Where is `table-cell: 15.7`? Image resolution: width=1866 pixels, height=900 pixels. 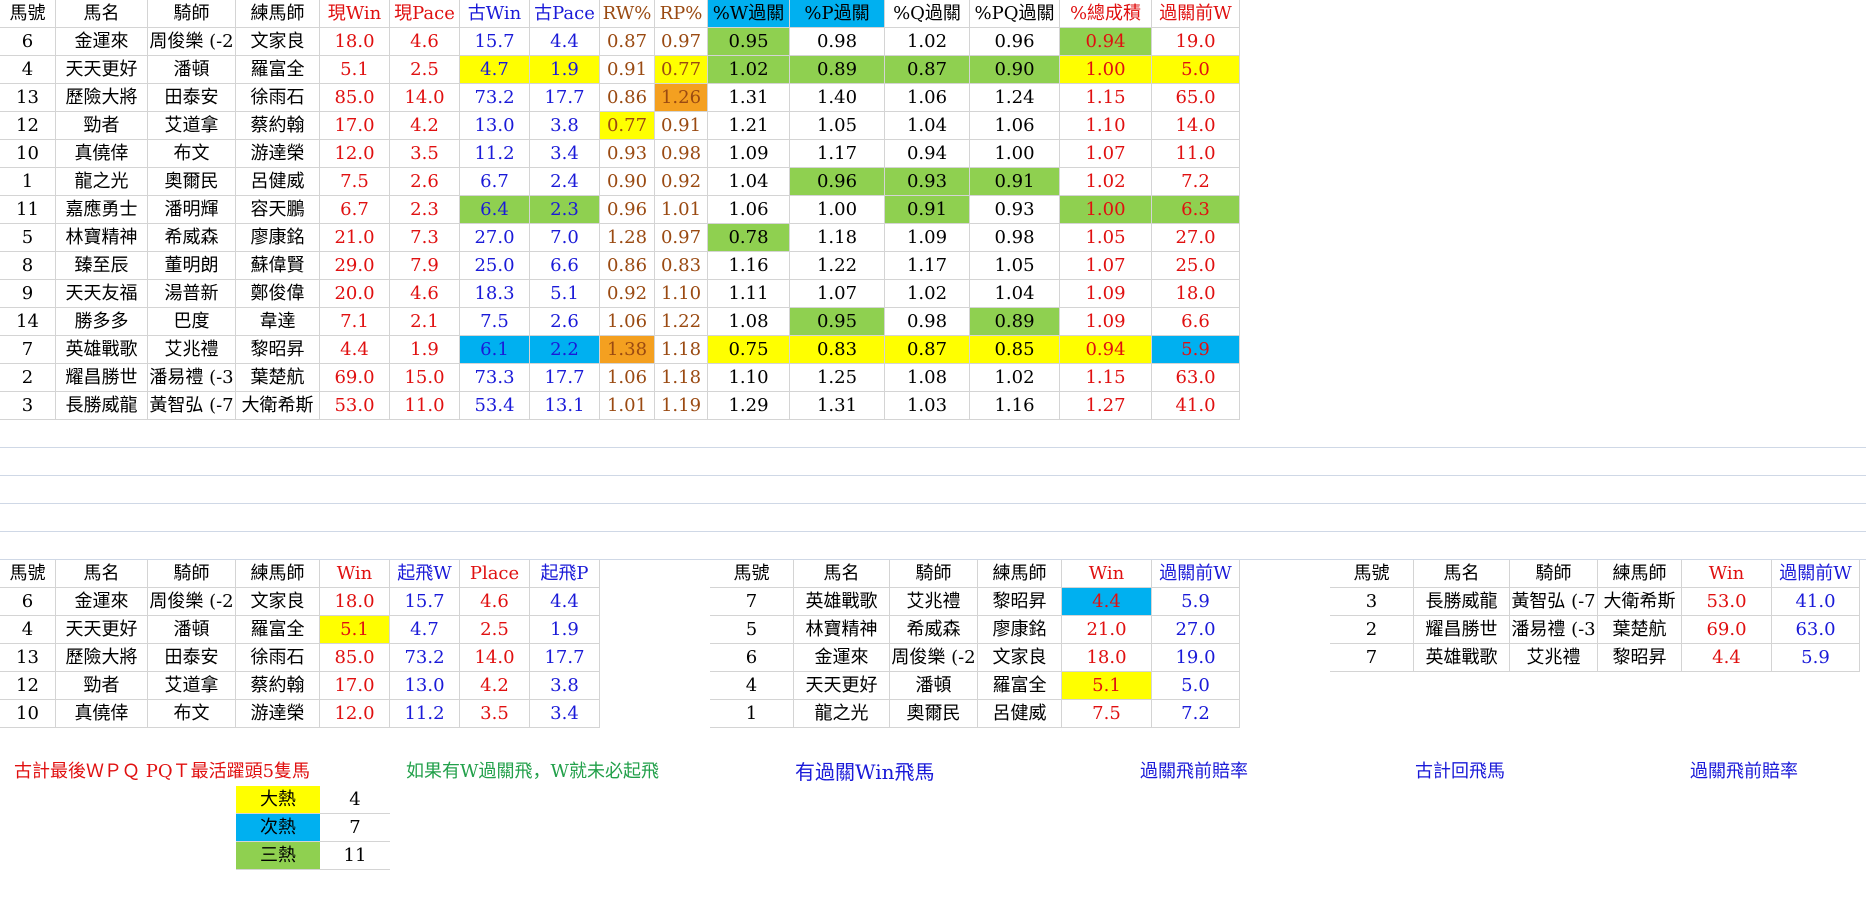 table-cell: 15.7 is located at coordinates (495, 42).